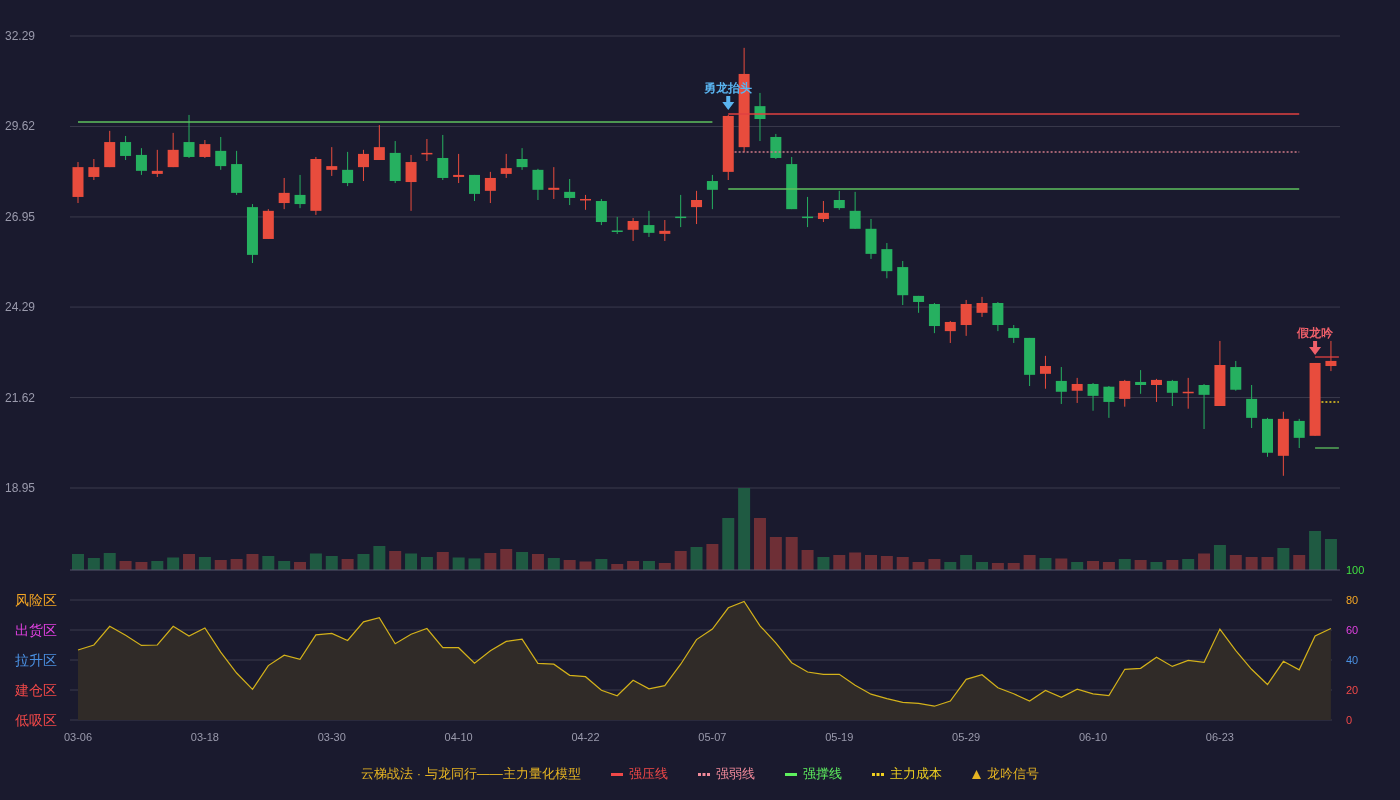 This screenshot has width=1400, height=800. What do you see at coordinates (648, 774) in the screenshot?
I see `legend-label: 强压线` at bounding box center [648, 774].